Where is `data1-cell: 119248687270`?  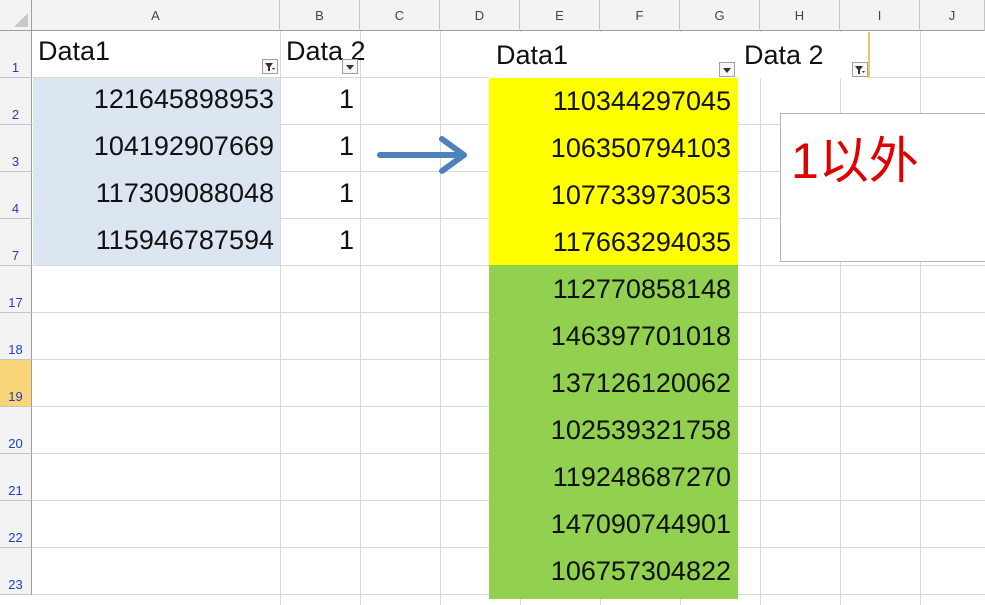 data1-cell: 119248687270 is located at coordinates (612, 477).